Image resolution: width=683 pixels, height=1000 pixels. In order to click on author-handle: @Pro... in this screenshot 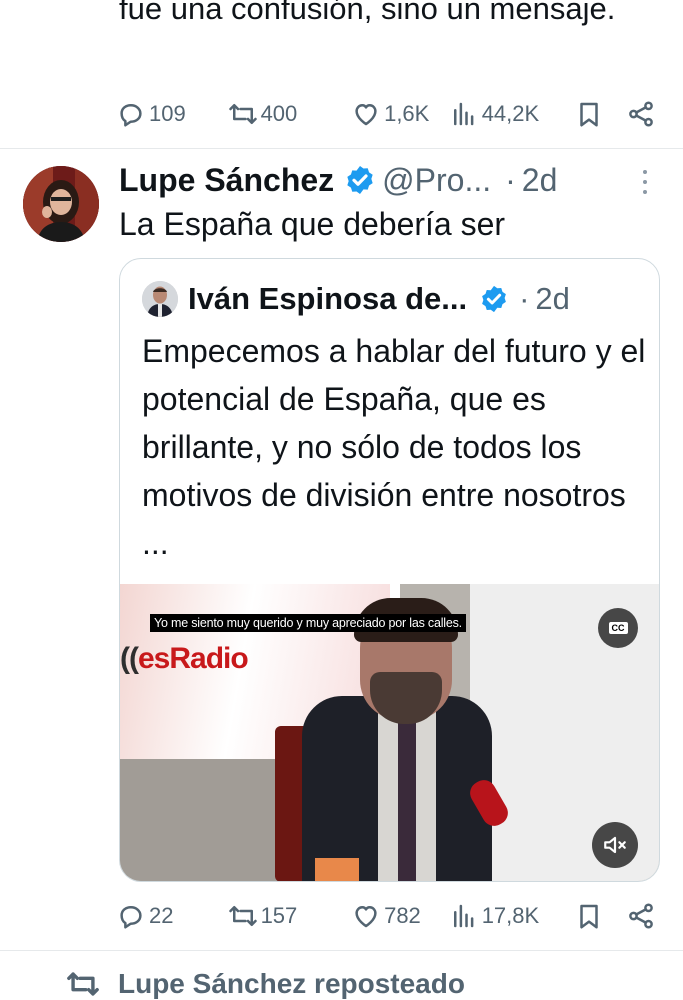, I will do `click(436, 180)`.